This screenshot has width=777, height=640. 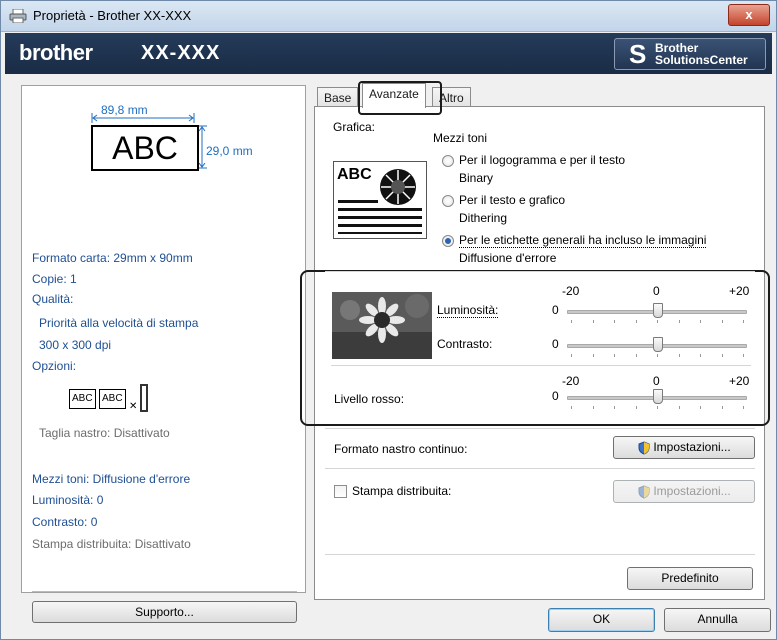 What do you see at coordinates (658, 396) in the screenshot?
I see `red-level-slider-thumb` at bounding box center [658, 396].